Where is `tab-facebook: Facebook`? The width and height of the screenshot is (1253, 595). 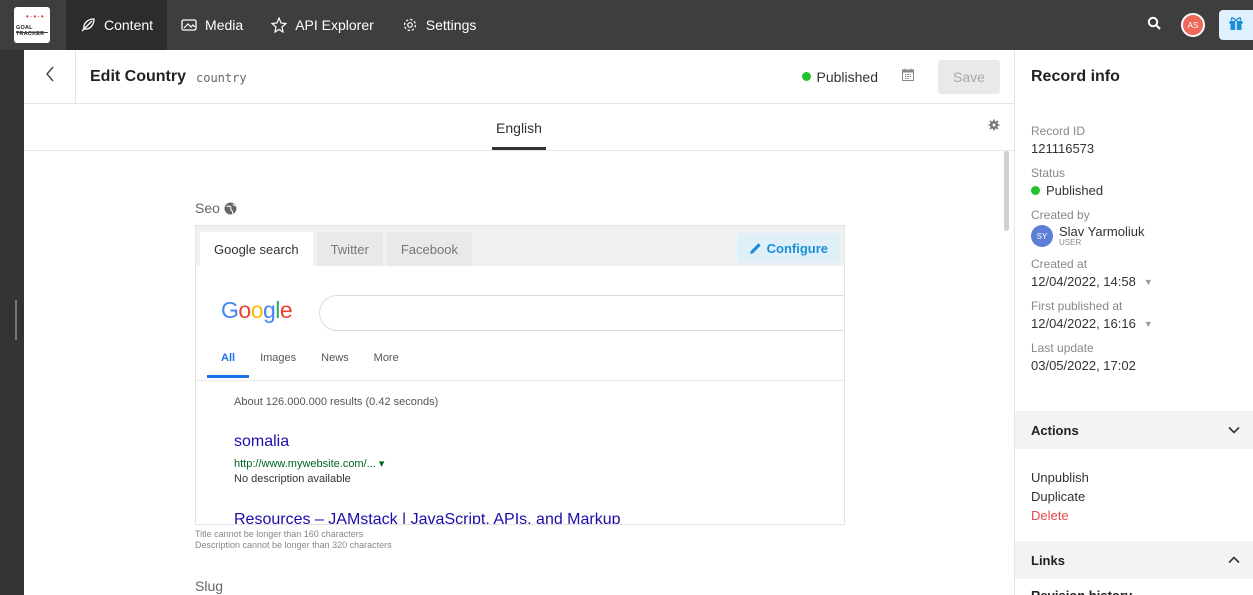
tab-facebook: Facebook is located at coordinates (429, 249).